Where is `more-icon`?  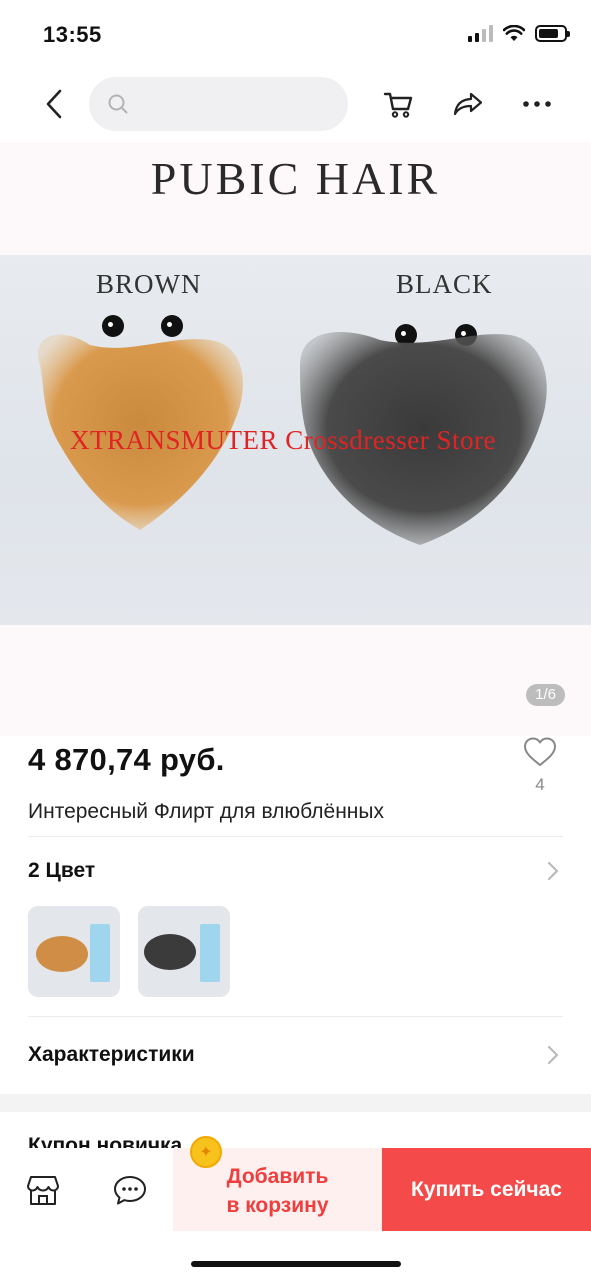 more-icon is located at coordinates (537, 104).